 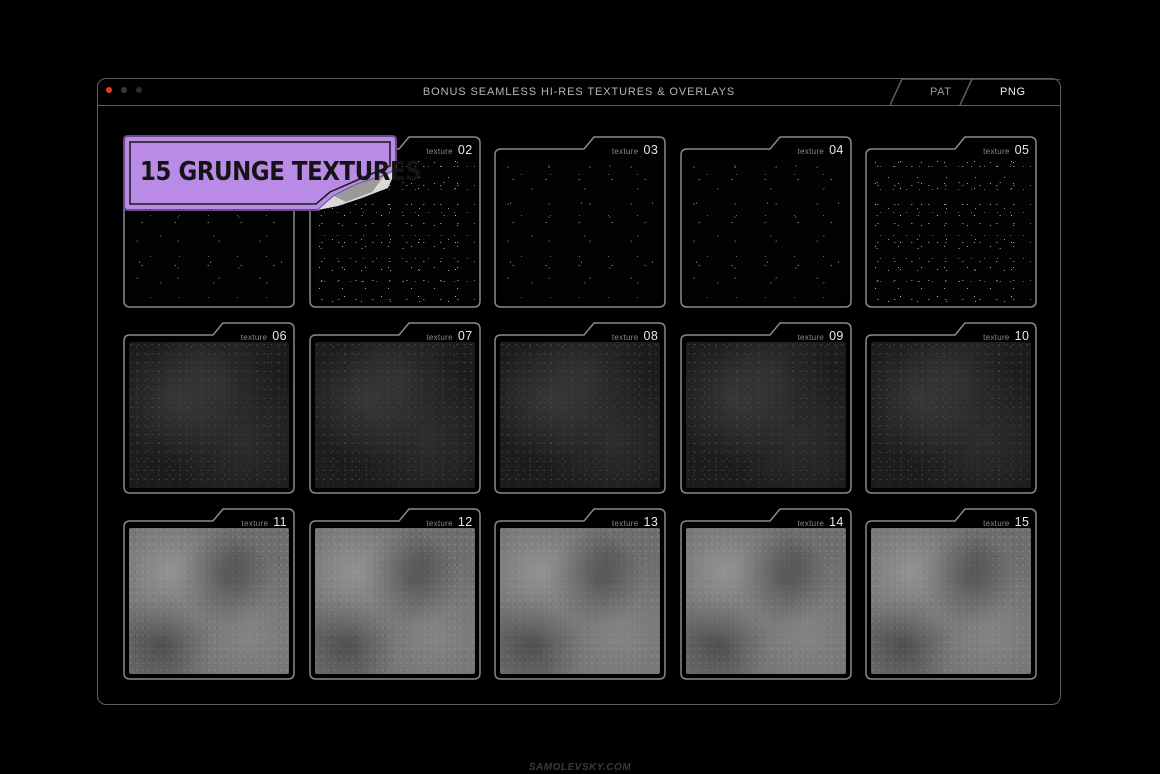 I want to click on texture-card: texture 05, so click(x=951, y=222).